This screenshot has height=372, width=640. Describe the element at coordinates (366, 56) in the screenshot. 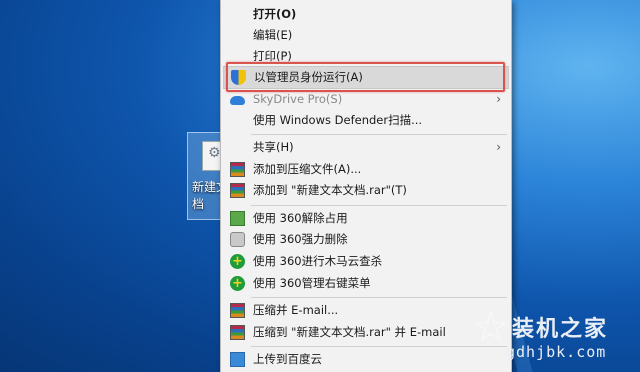

I see `menu-item-print: 打印(P)` at that location.